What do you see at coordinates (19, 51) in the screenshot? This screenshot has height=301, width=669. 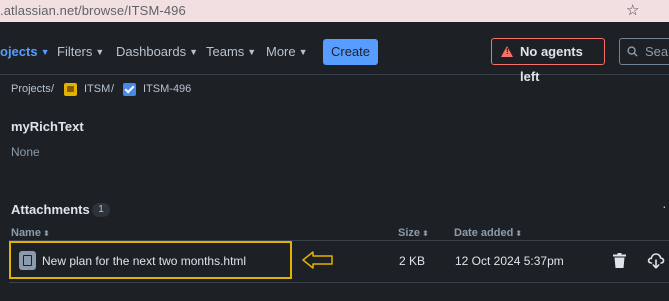 I see `nav-projects-label: ojects` at bounding box center [19, 51].